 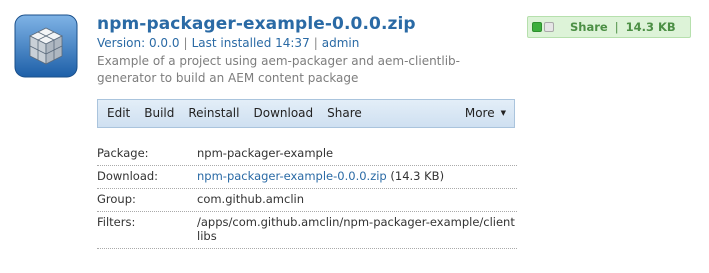 I want to click on detail-value: com.github.amclin, so click(x=251, y=199).